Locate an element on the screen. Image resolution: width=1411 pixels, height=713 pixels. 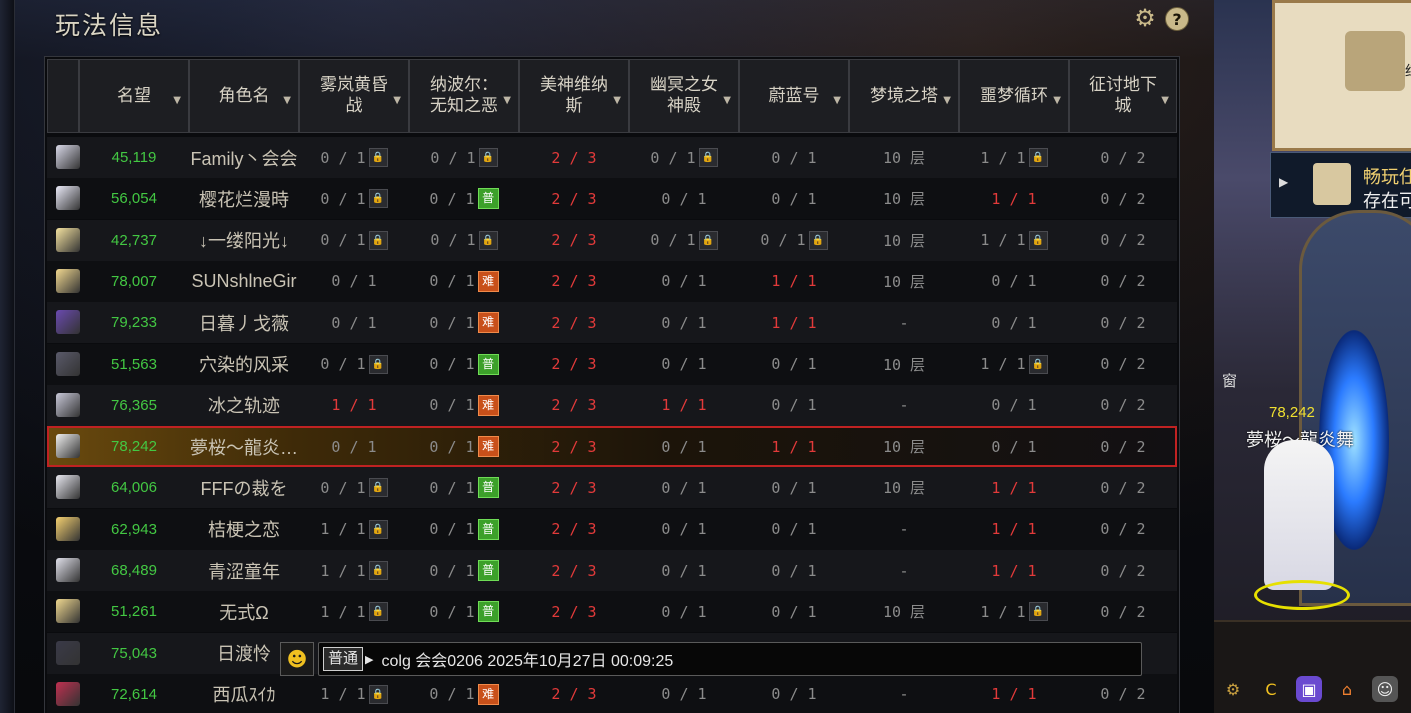
expand-arrow-icon: ▶ is located at coordinates (1283, 182).